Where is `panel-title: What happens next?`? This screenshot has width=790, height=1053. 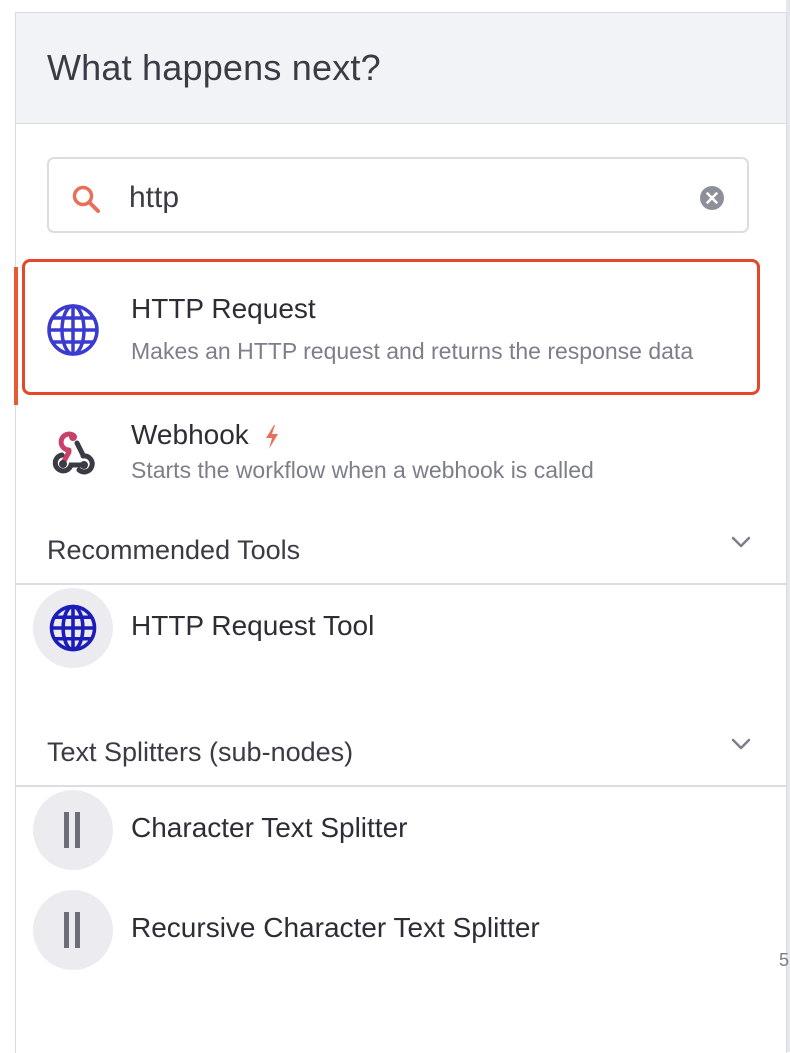
panel-title: What happens next? is located at coordinates (214, 67).